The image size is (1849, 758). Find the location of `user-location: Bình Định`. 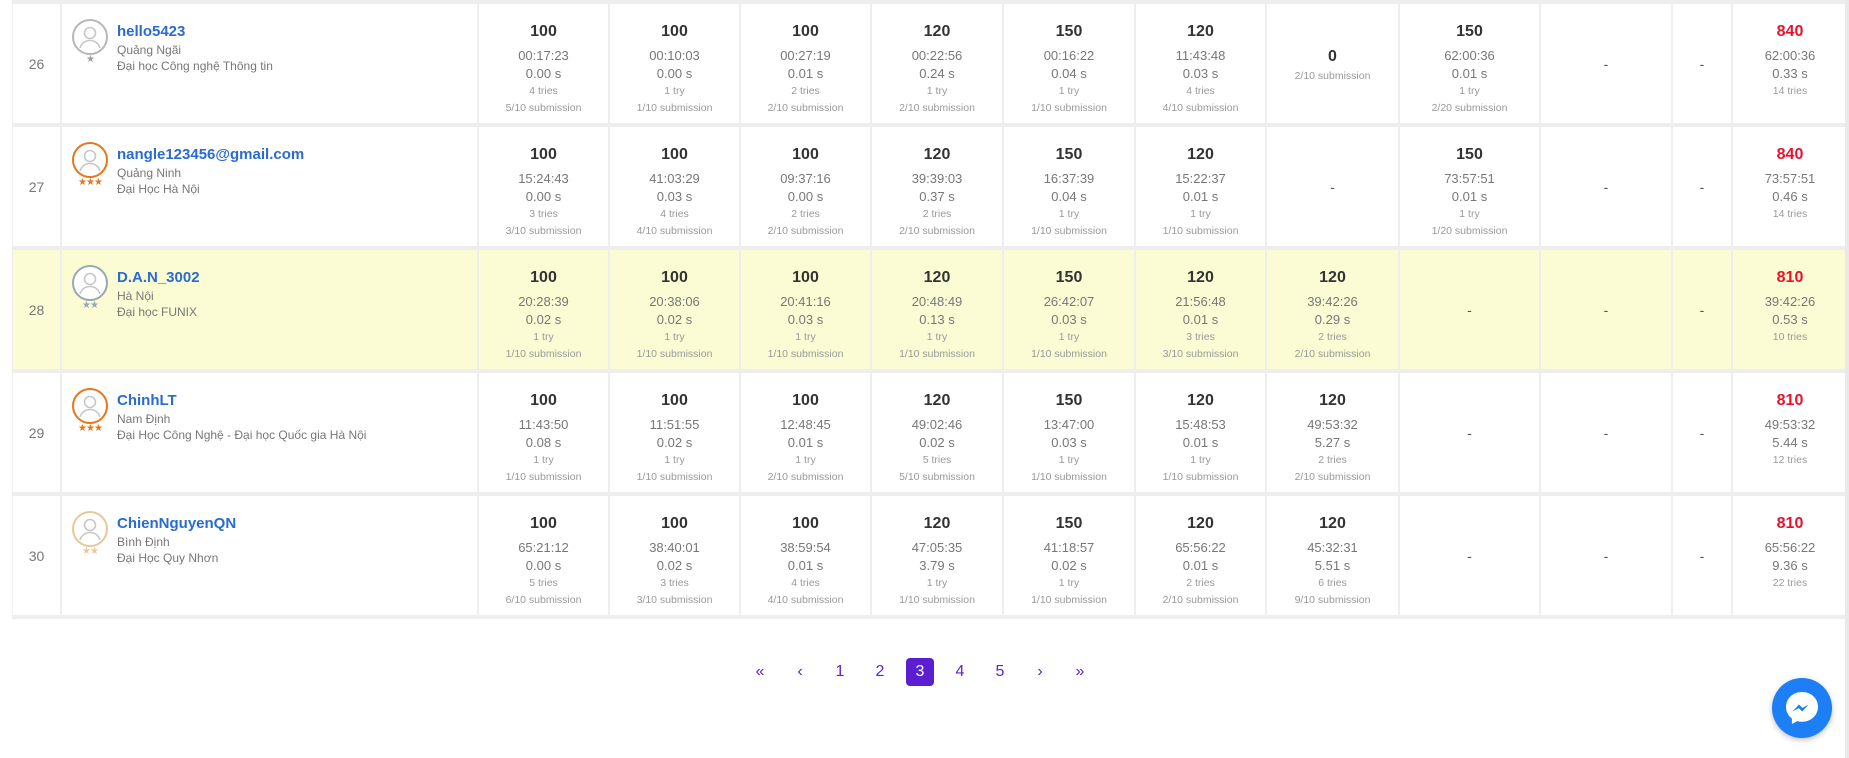

user-location: Bình Định is located at coordinates (143, 542).